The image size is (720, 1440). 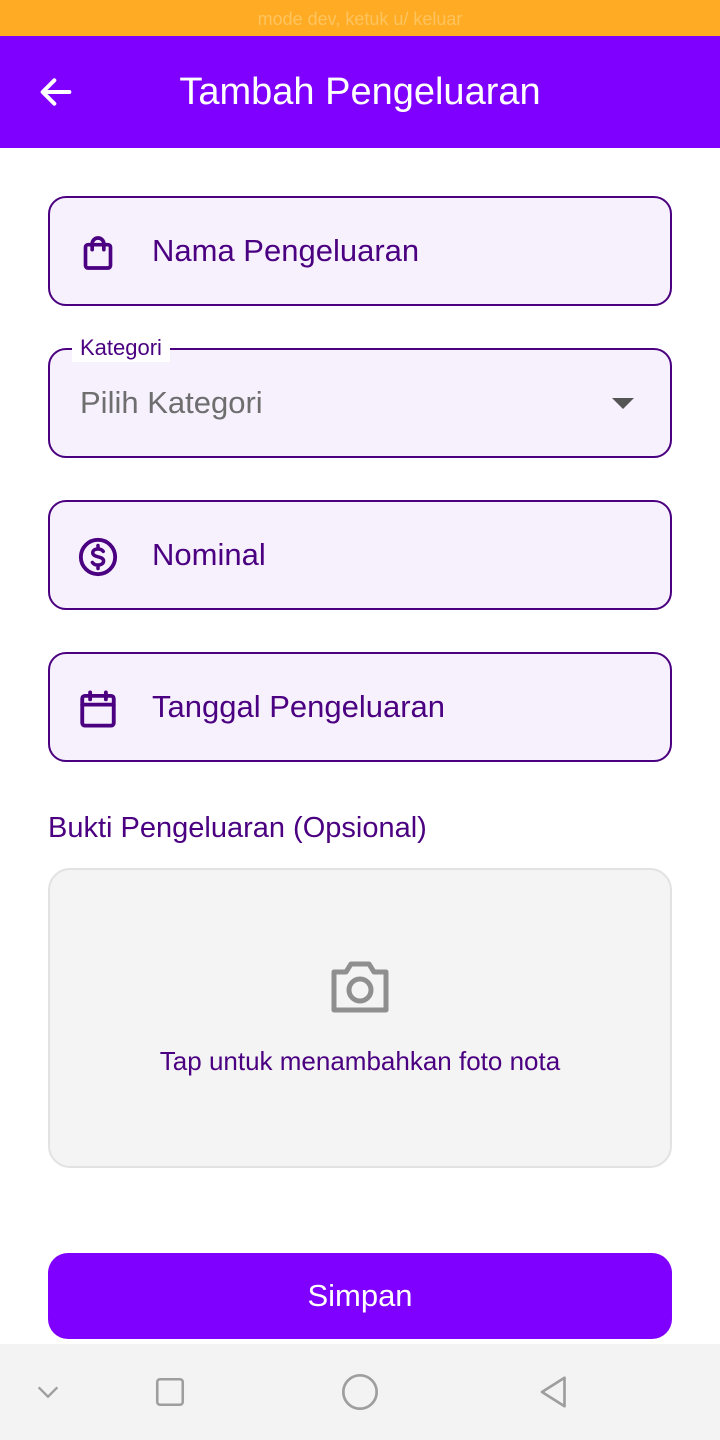 What do you see at coordinates (360, 987) in the screenshot?
I see `camera-icon` at bounding box center [360, 987].